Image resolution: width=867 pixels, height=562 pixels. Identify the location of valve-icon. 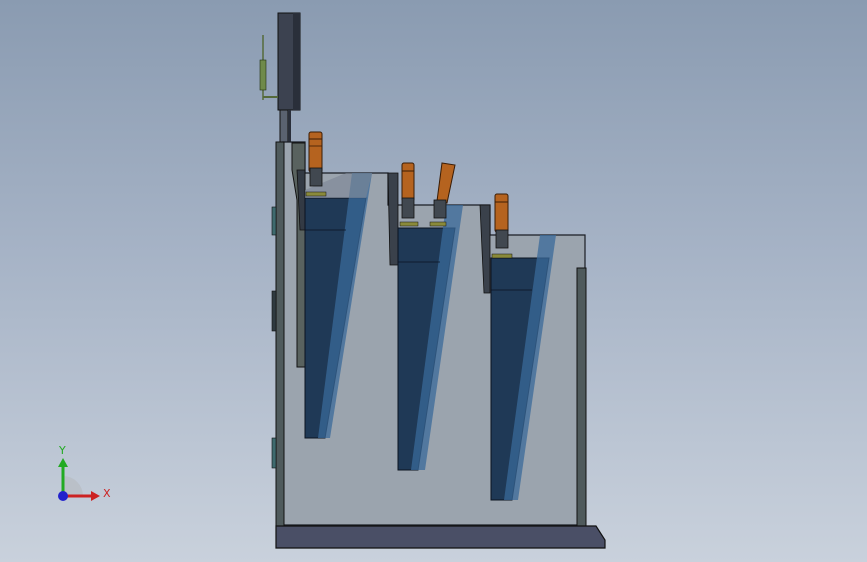
(268, 67).